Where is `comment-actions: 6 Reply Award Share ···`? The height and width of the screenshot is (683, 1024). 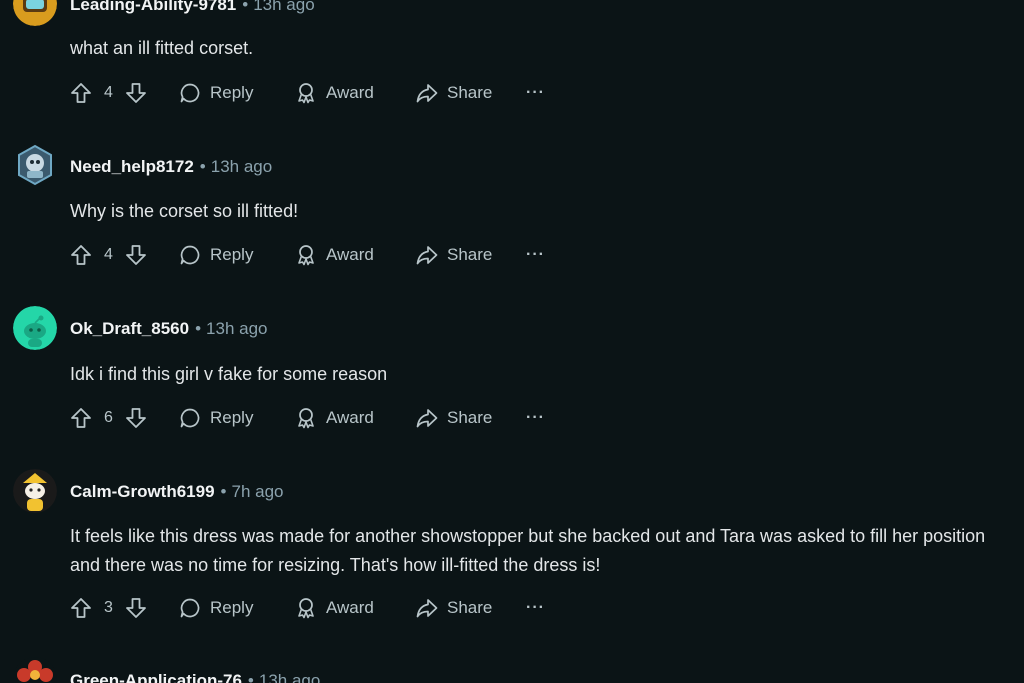
comment-actions: 6 Reply Award Share ··· is located at coordinates (326, 418).